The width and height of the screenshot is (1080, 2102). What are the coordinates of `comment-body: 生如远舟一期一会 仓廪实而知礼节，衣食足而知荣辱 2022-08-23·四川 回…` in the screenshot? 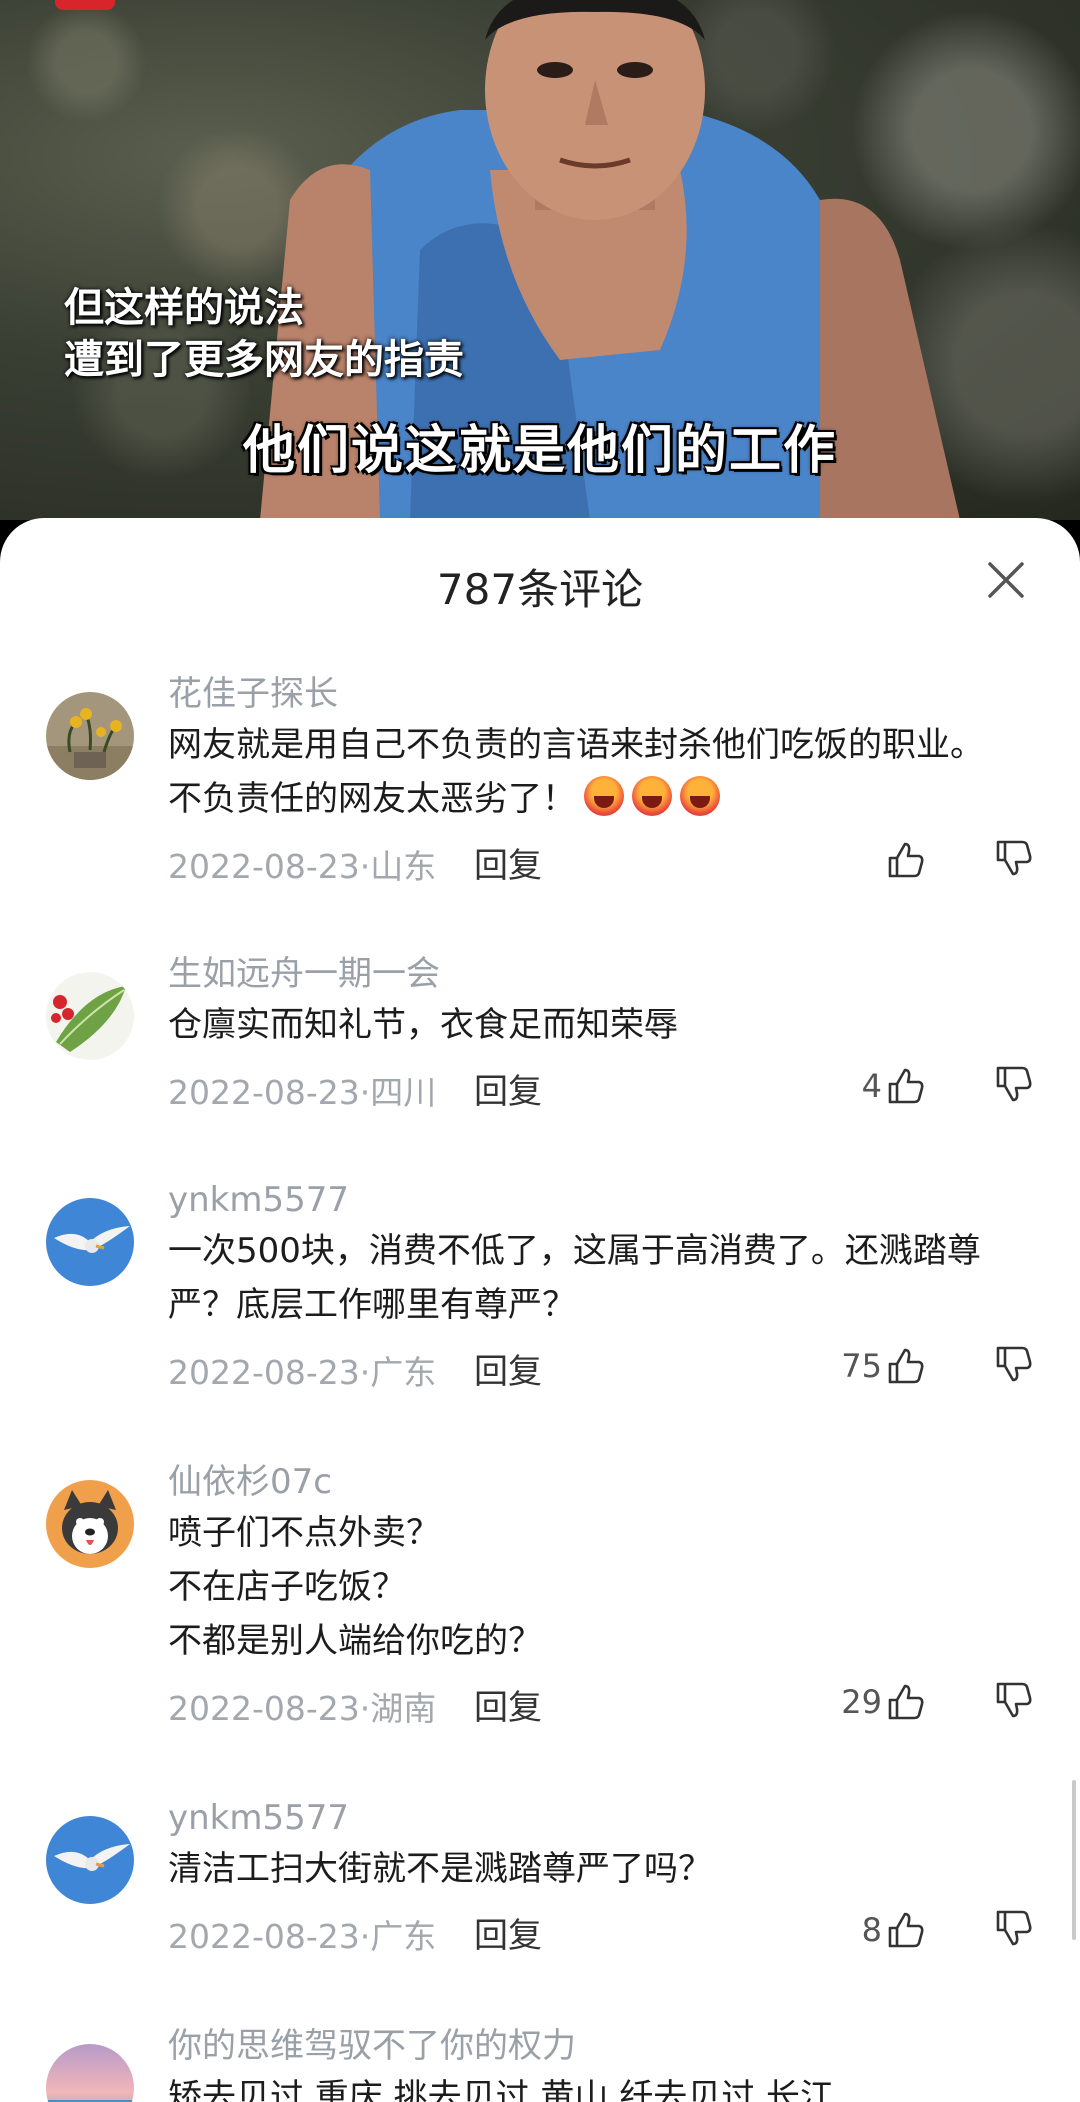 It's located at (604, 1032).